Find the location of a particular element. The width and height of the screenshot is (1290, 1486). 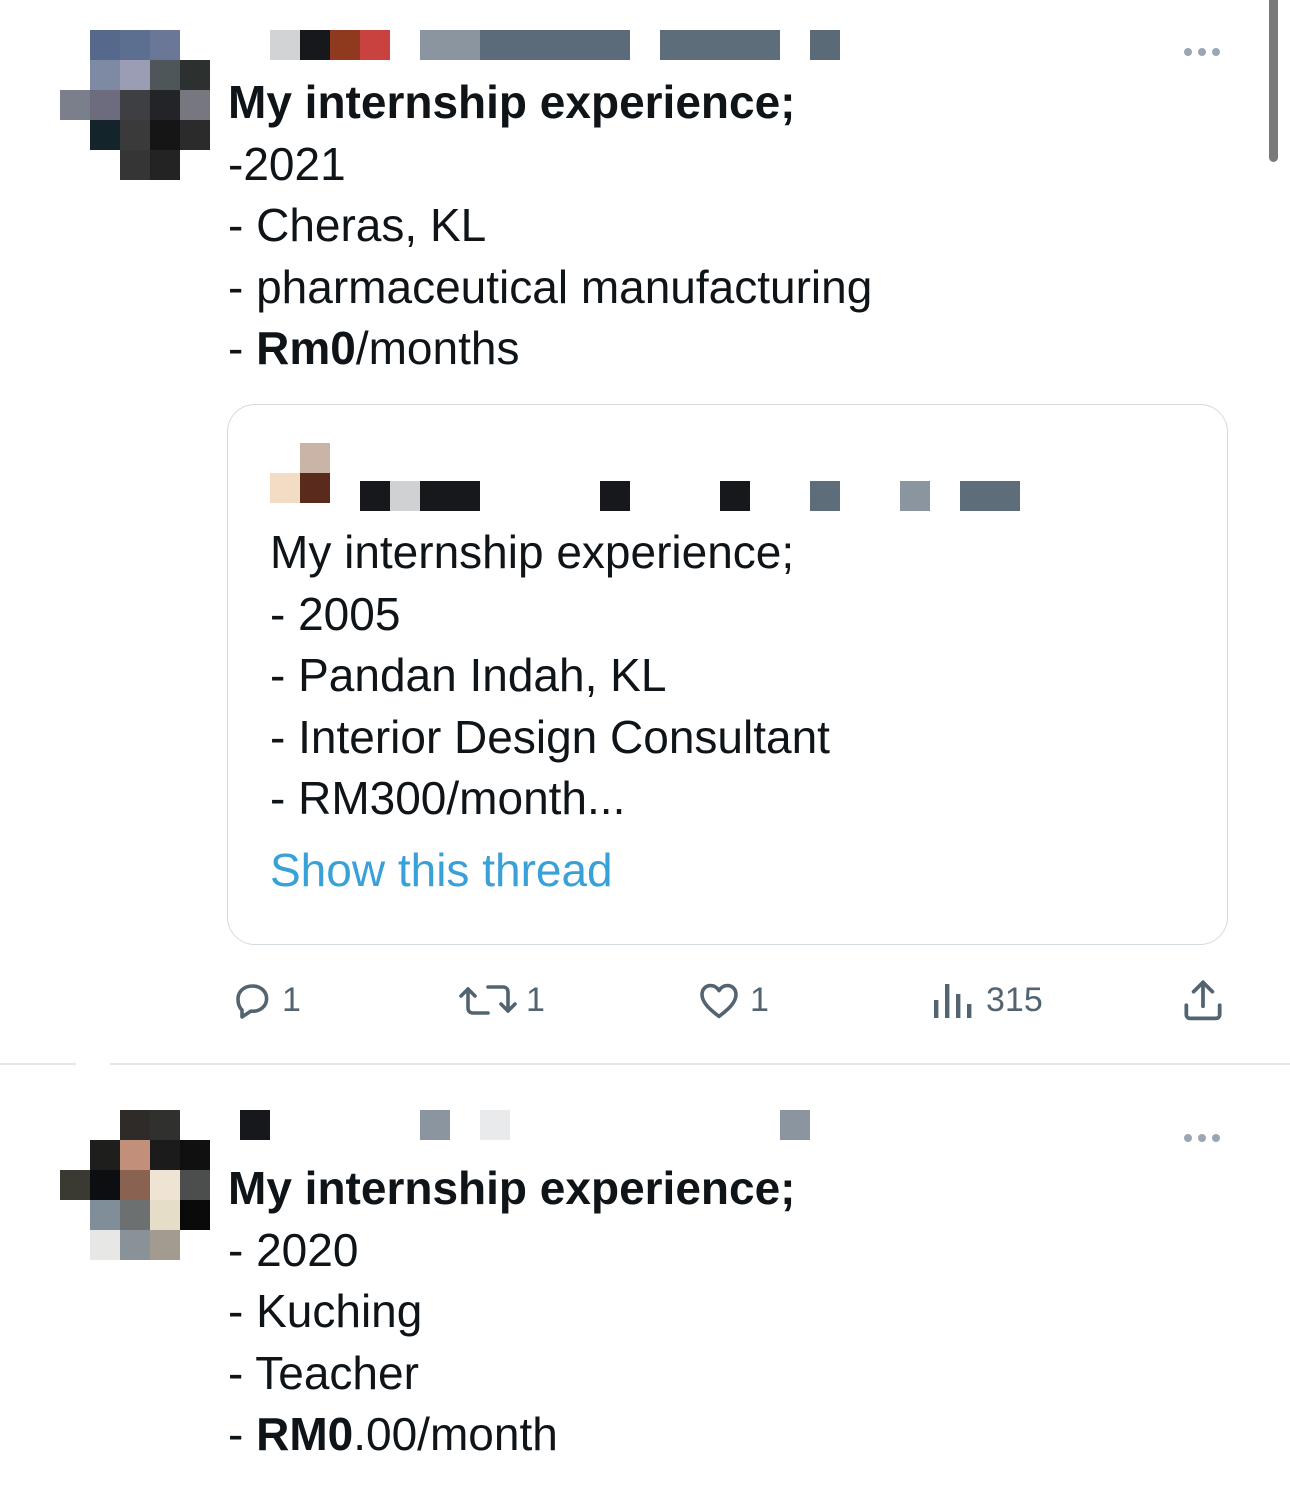

like-button: 1 is located at coordinates (731, 1000).